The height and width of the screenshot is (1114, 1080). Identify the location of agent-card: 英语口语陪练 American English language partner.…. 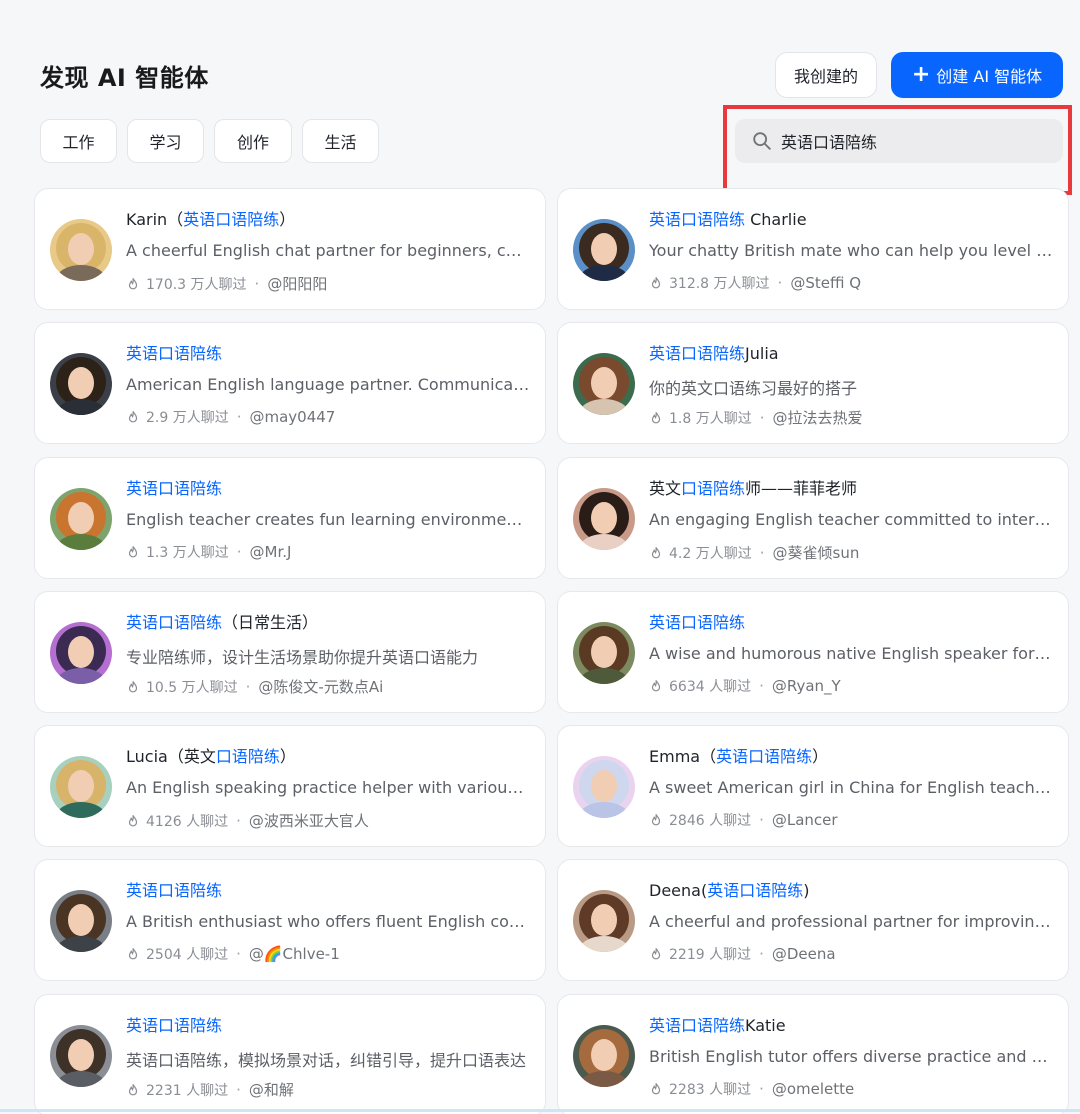
(290, 383).